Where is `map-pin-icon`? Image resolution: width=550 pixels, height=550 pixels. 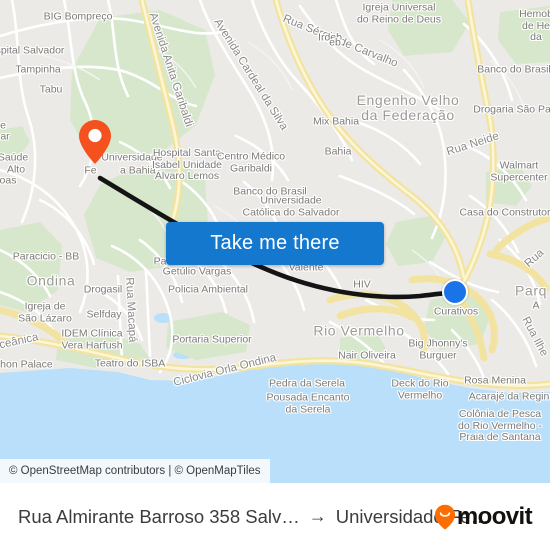
map-pin-icon is located at coordinates (95, 142).